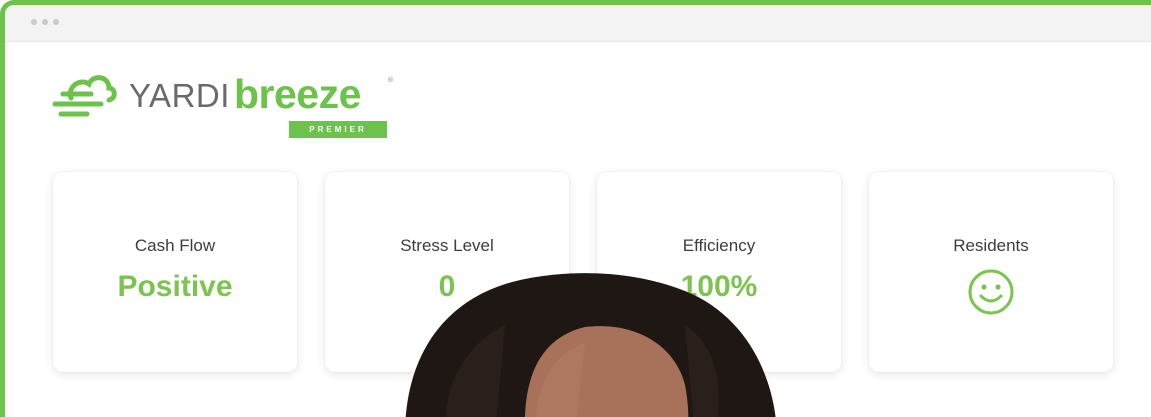  I want to click on window-titlebar, so click(578, 23).